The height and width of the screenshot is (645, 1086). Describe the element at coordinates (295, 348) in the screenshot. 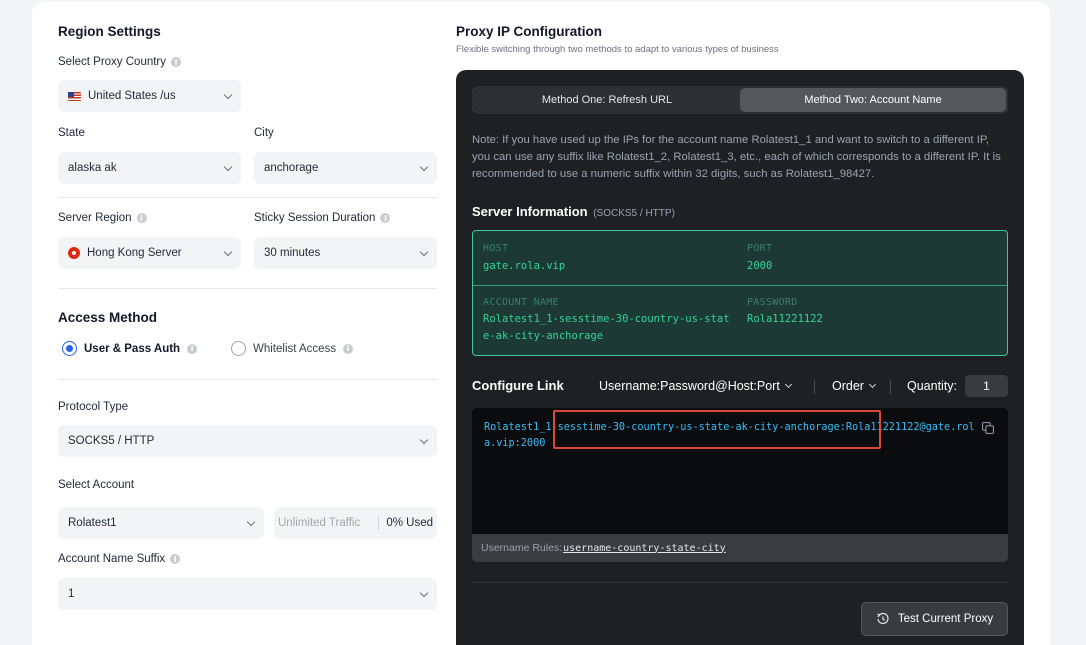

I see `whitelist-label: Whitelist Access` at that location.